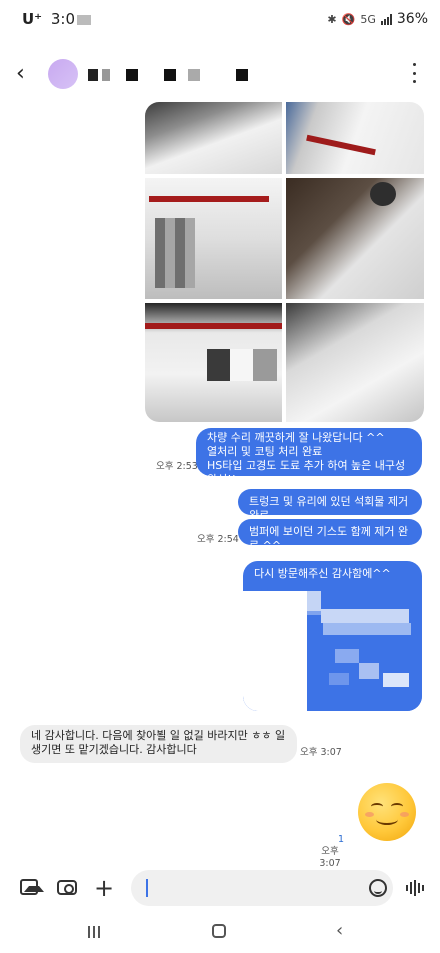 Image resolution: width=440 pixels, height=953 pixels. I want to click on carrier-label: U⁺, so click(32, 19).